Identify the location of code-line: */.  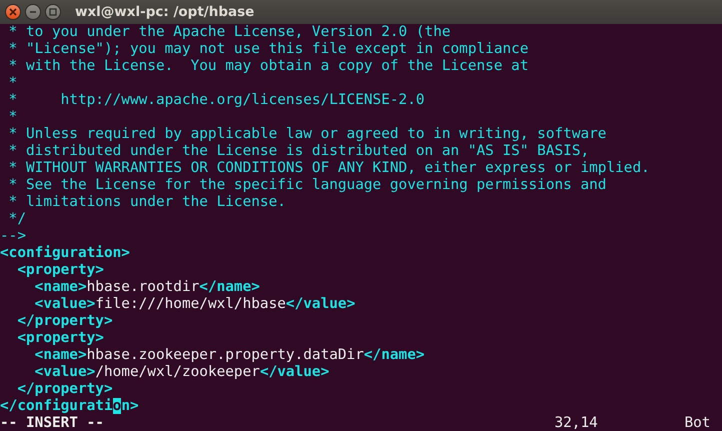
(17, 219).